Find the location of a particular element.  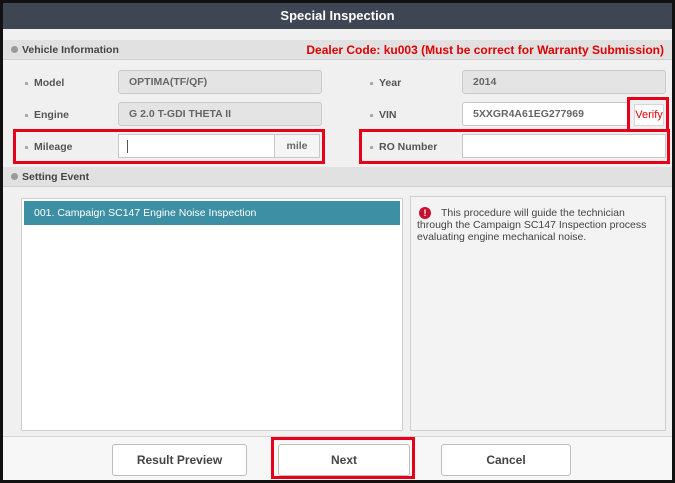

engine-field: G 2.0 T-GDI THETA II is located at coordinates (220, 114).